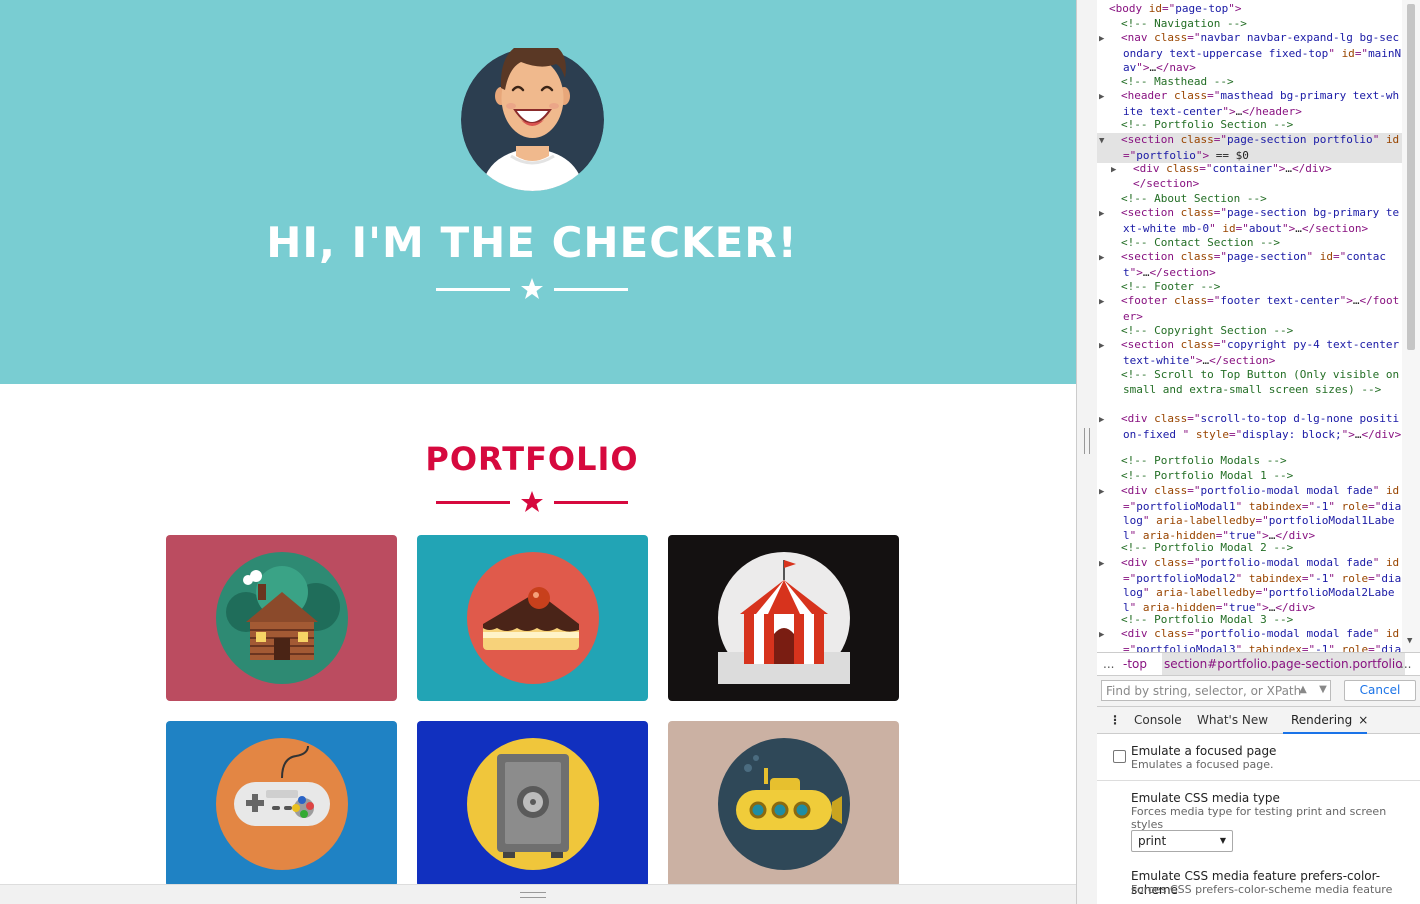 Image resolution: width=1420 pixels, height=904 pixels. I want to click on tab-rendering: Rendering ×, so click(1325, 720).